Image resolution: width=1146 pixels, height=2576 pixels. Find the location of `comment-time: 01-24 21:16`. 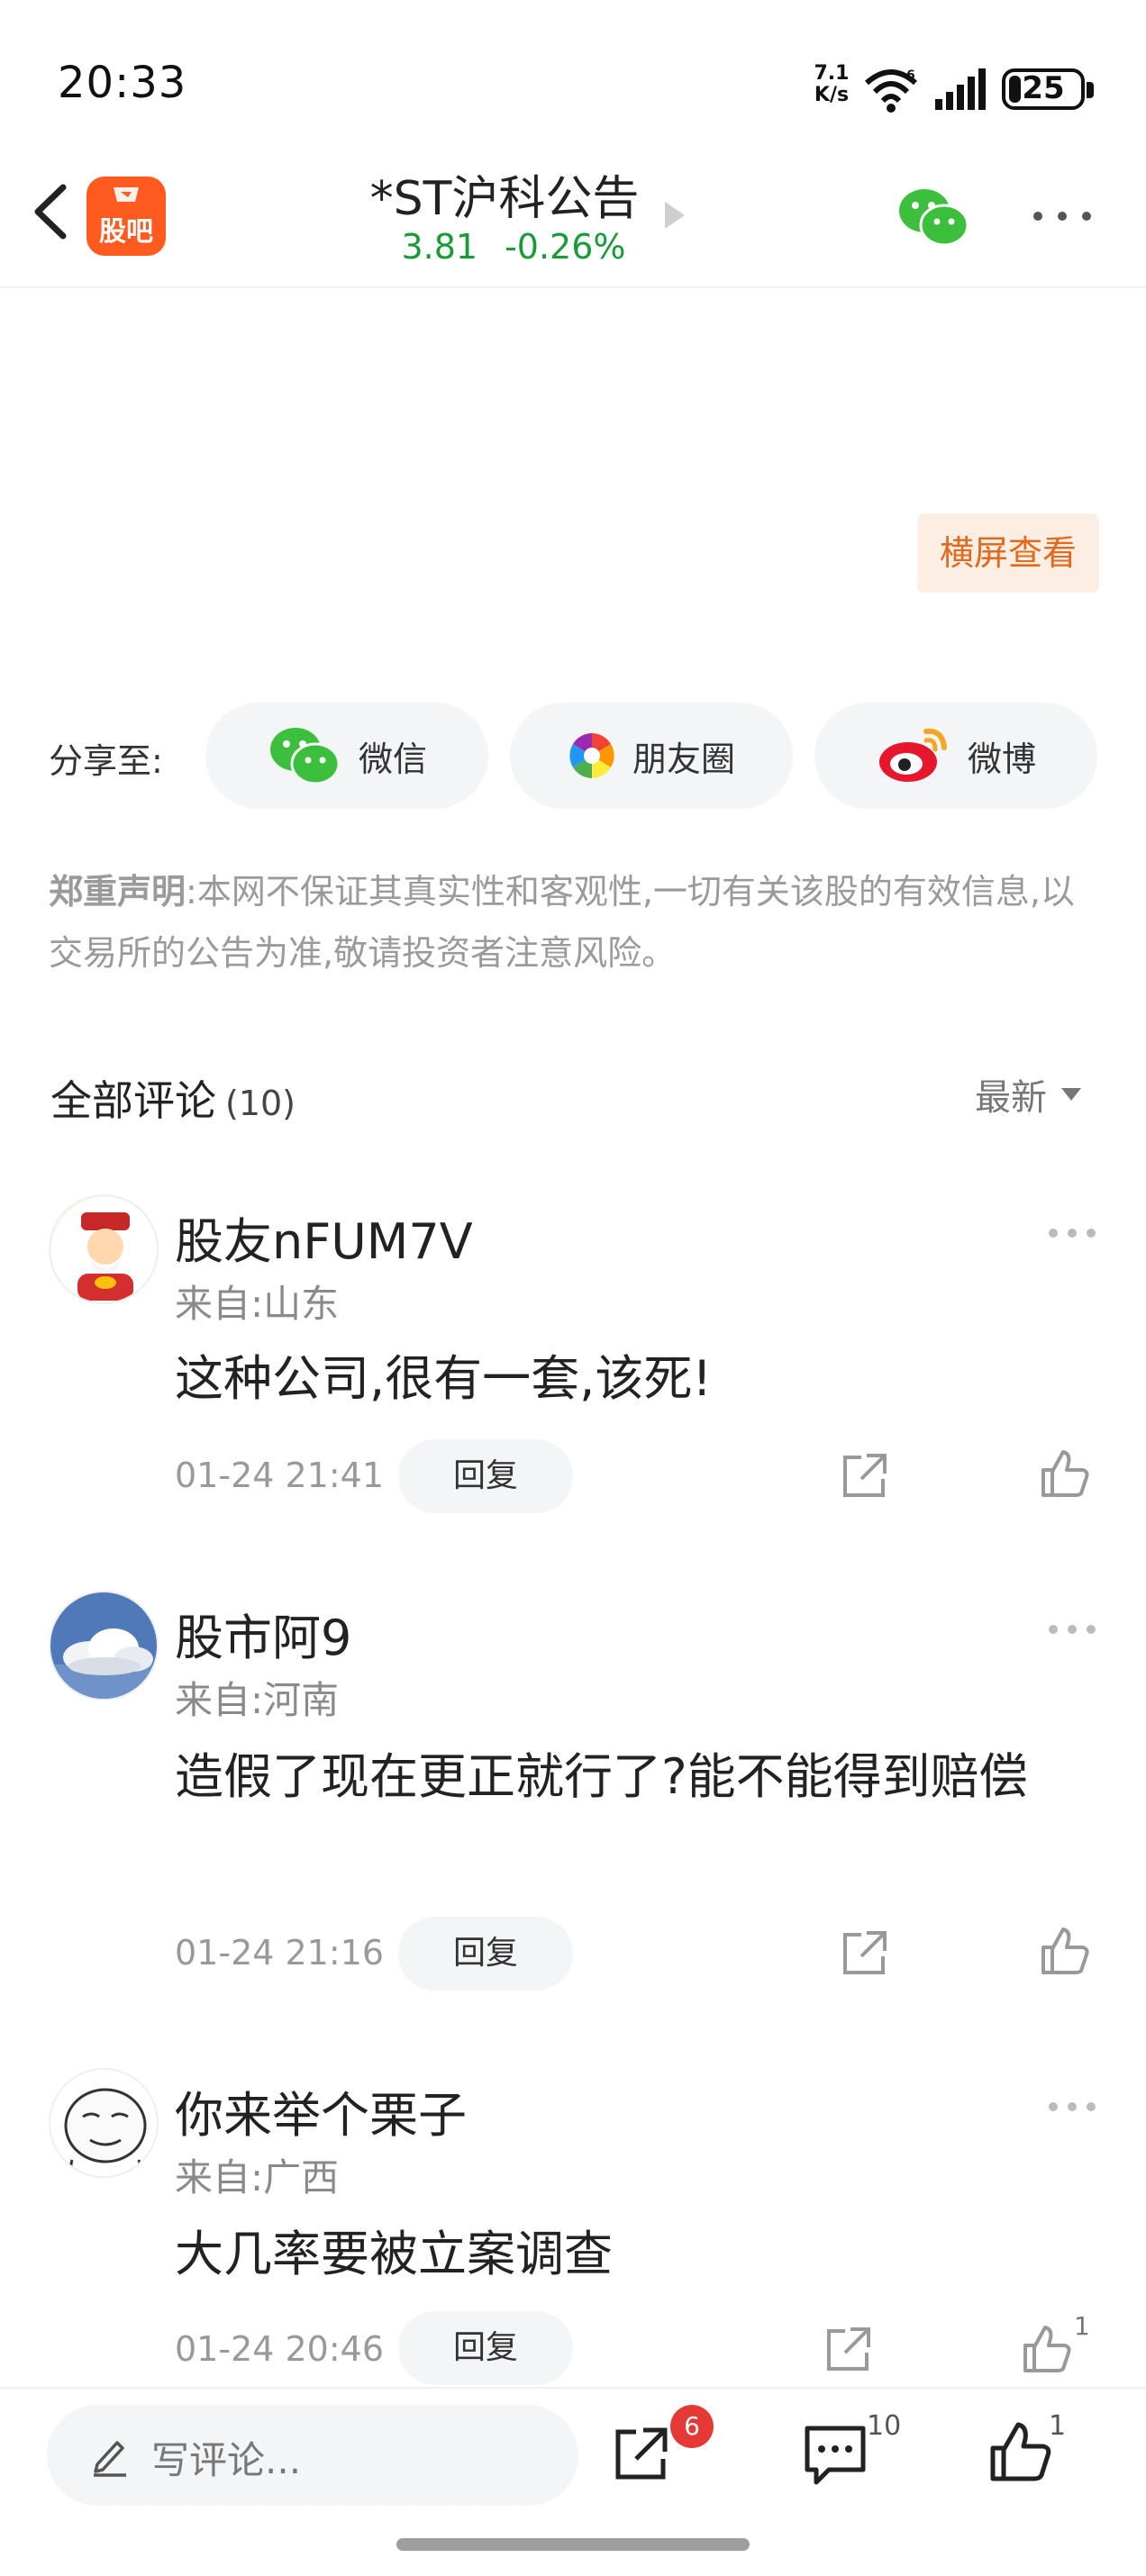

comment-time: 01-24 21:16 is located at coordinates (280, 1953).